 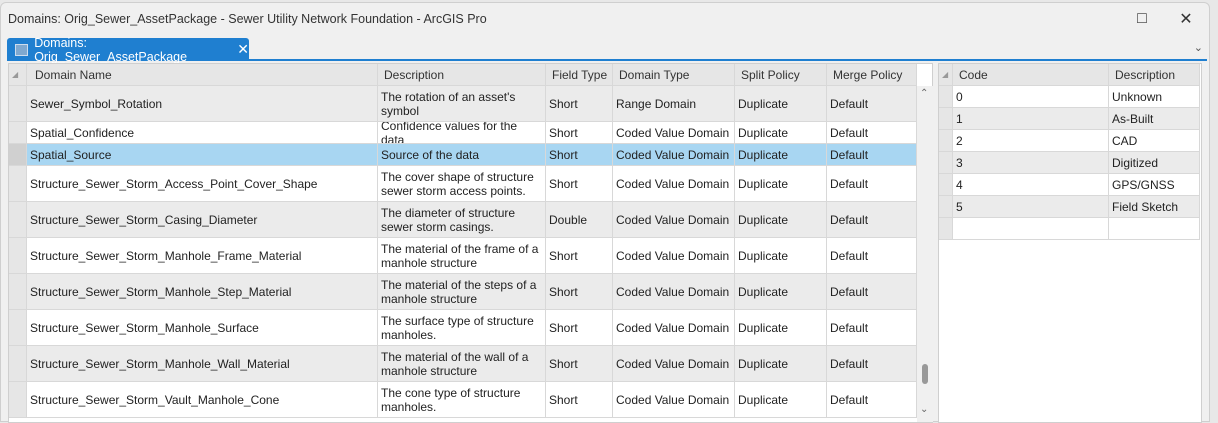 What do you see at coordinates (1154, 228) in the screenshot?
I see `cell-description` at bounding box center [1154, 228].